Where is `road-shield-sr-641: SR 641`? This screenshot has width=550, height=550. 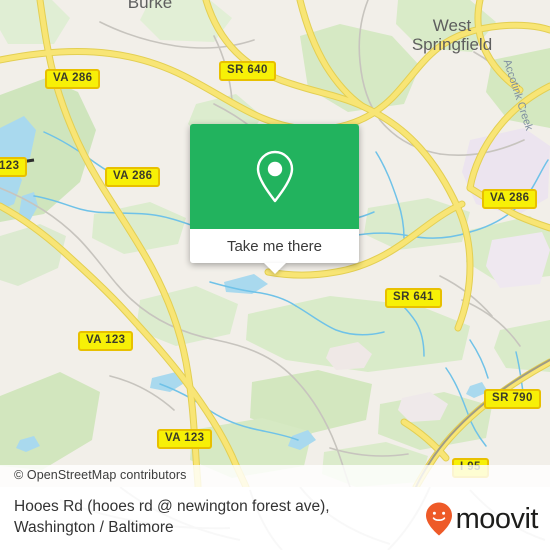 road-shield-sr-641: SR 641 is located at coordinates (413, 298).